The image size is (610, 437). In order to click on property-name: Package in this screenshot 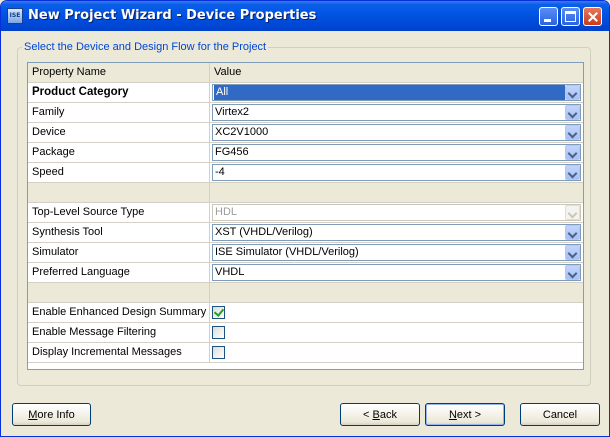, I will do `click(119, 153)`.